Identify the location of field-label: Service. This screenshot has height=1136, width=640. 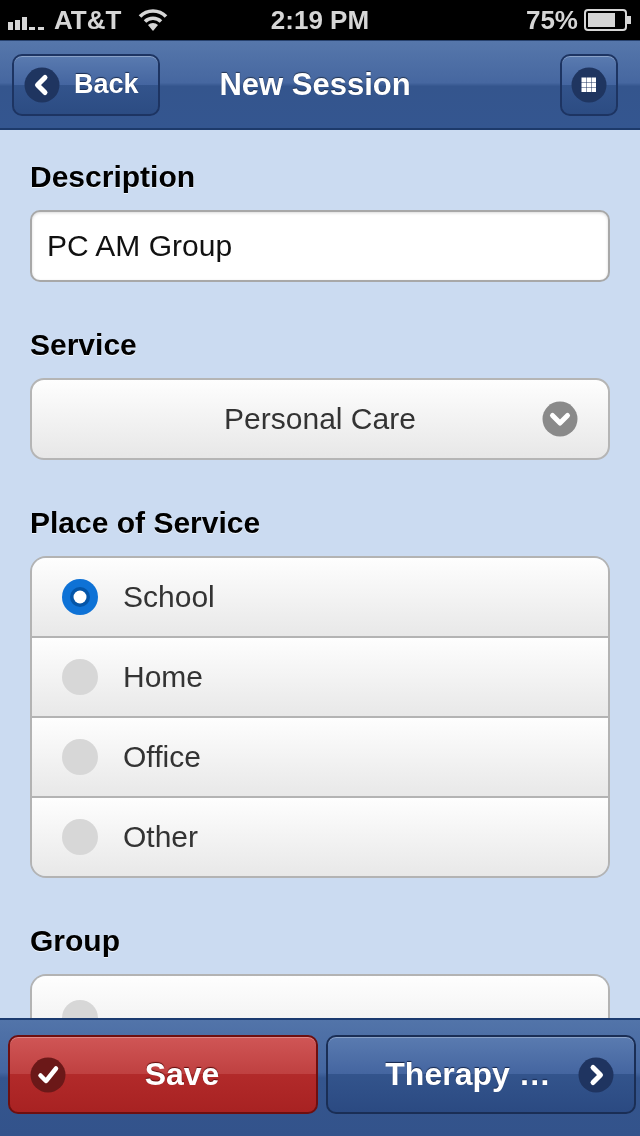
(84, 345).